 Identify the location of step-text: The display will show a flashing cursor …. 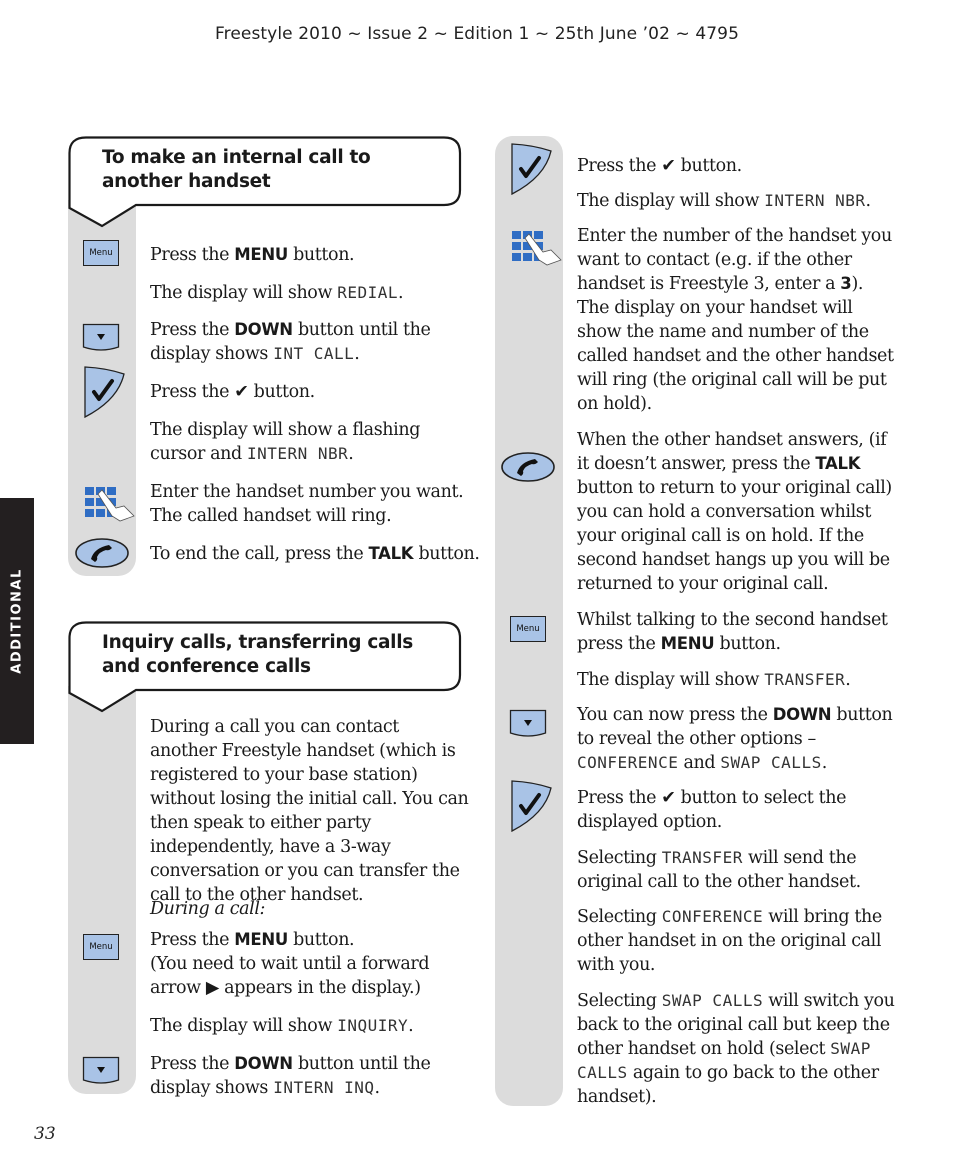
(285, 442).